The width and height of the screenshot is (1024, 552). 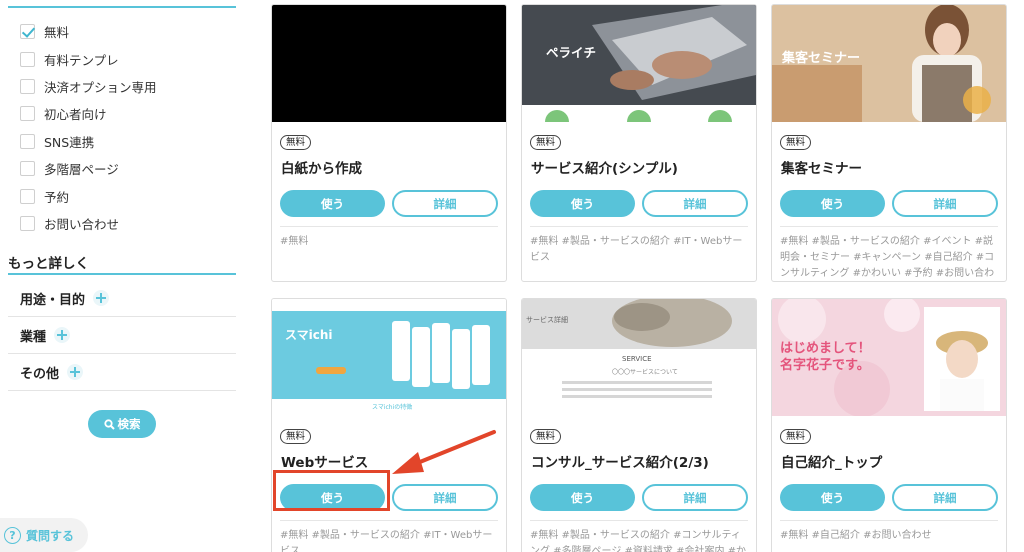 I want to click on thumbnail-heading: SERVICE, so click(x=637, y=359).